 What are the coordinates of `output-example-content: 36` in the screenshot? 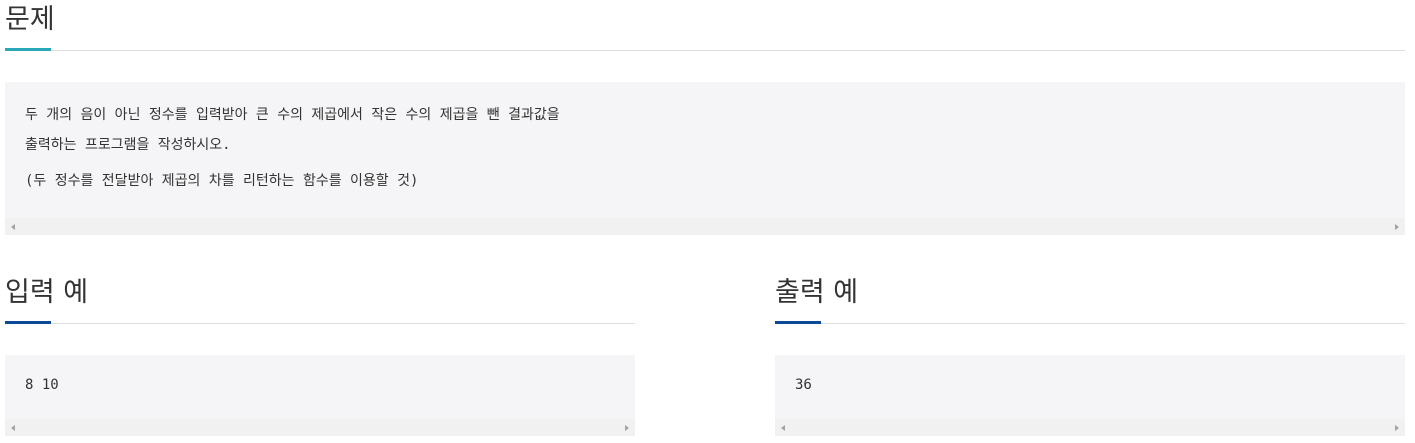 It's located at (803, 385).